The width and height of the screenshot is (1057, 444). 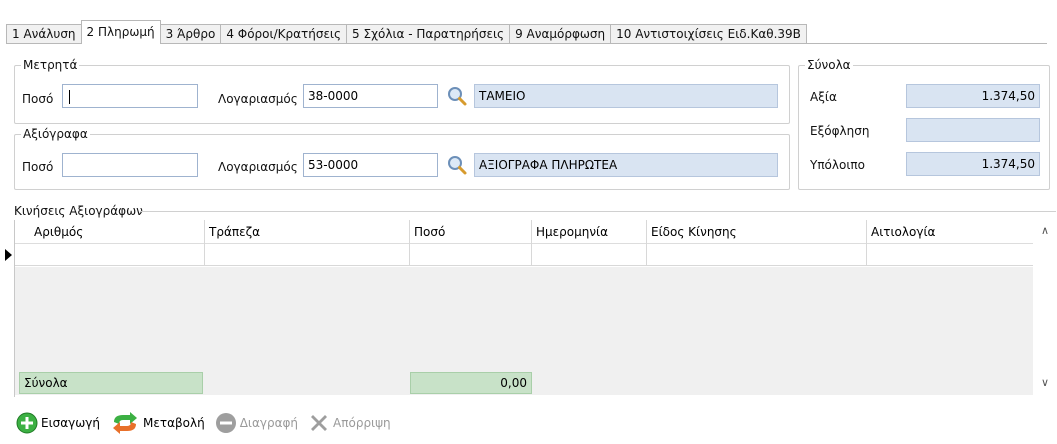 I want to click on tab-taxes: 4 Φόροι/Κρατήσεις, so click(x=284, y=34).